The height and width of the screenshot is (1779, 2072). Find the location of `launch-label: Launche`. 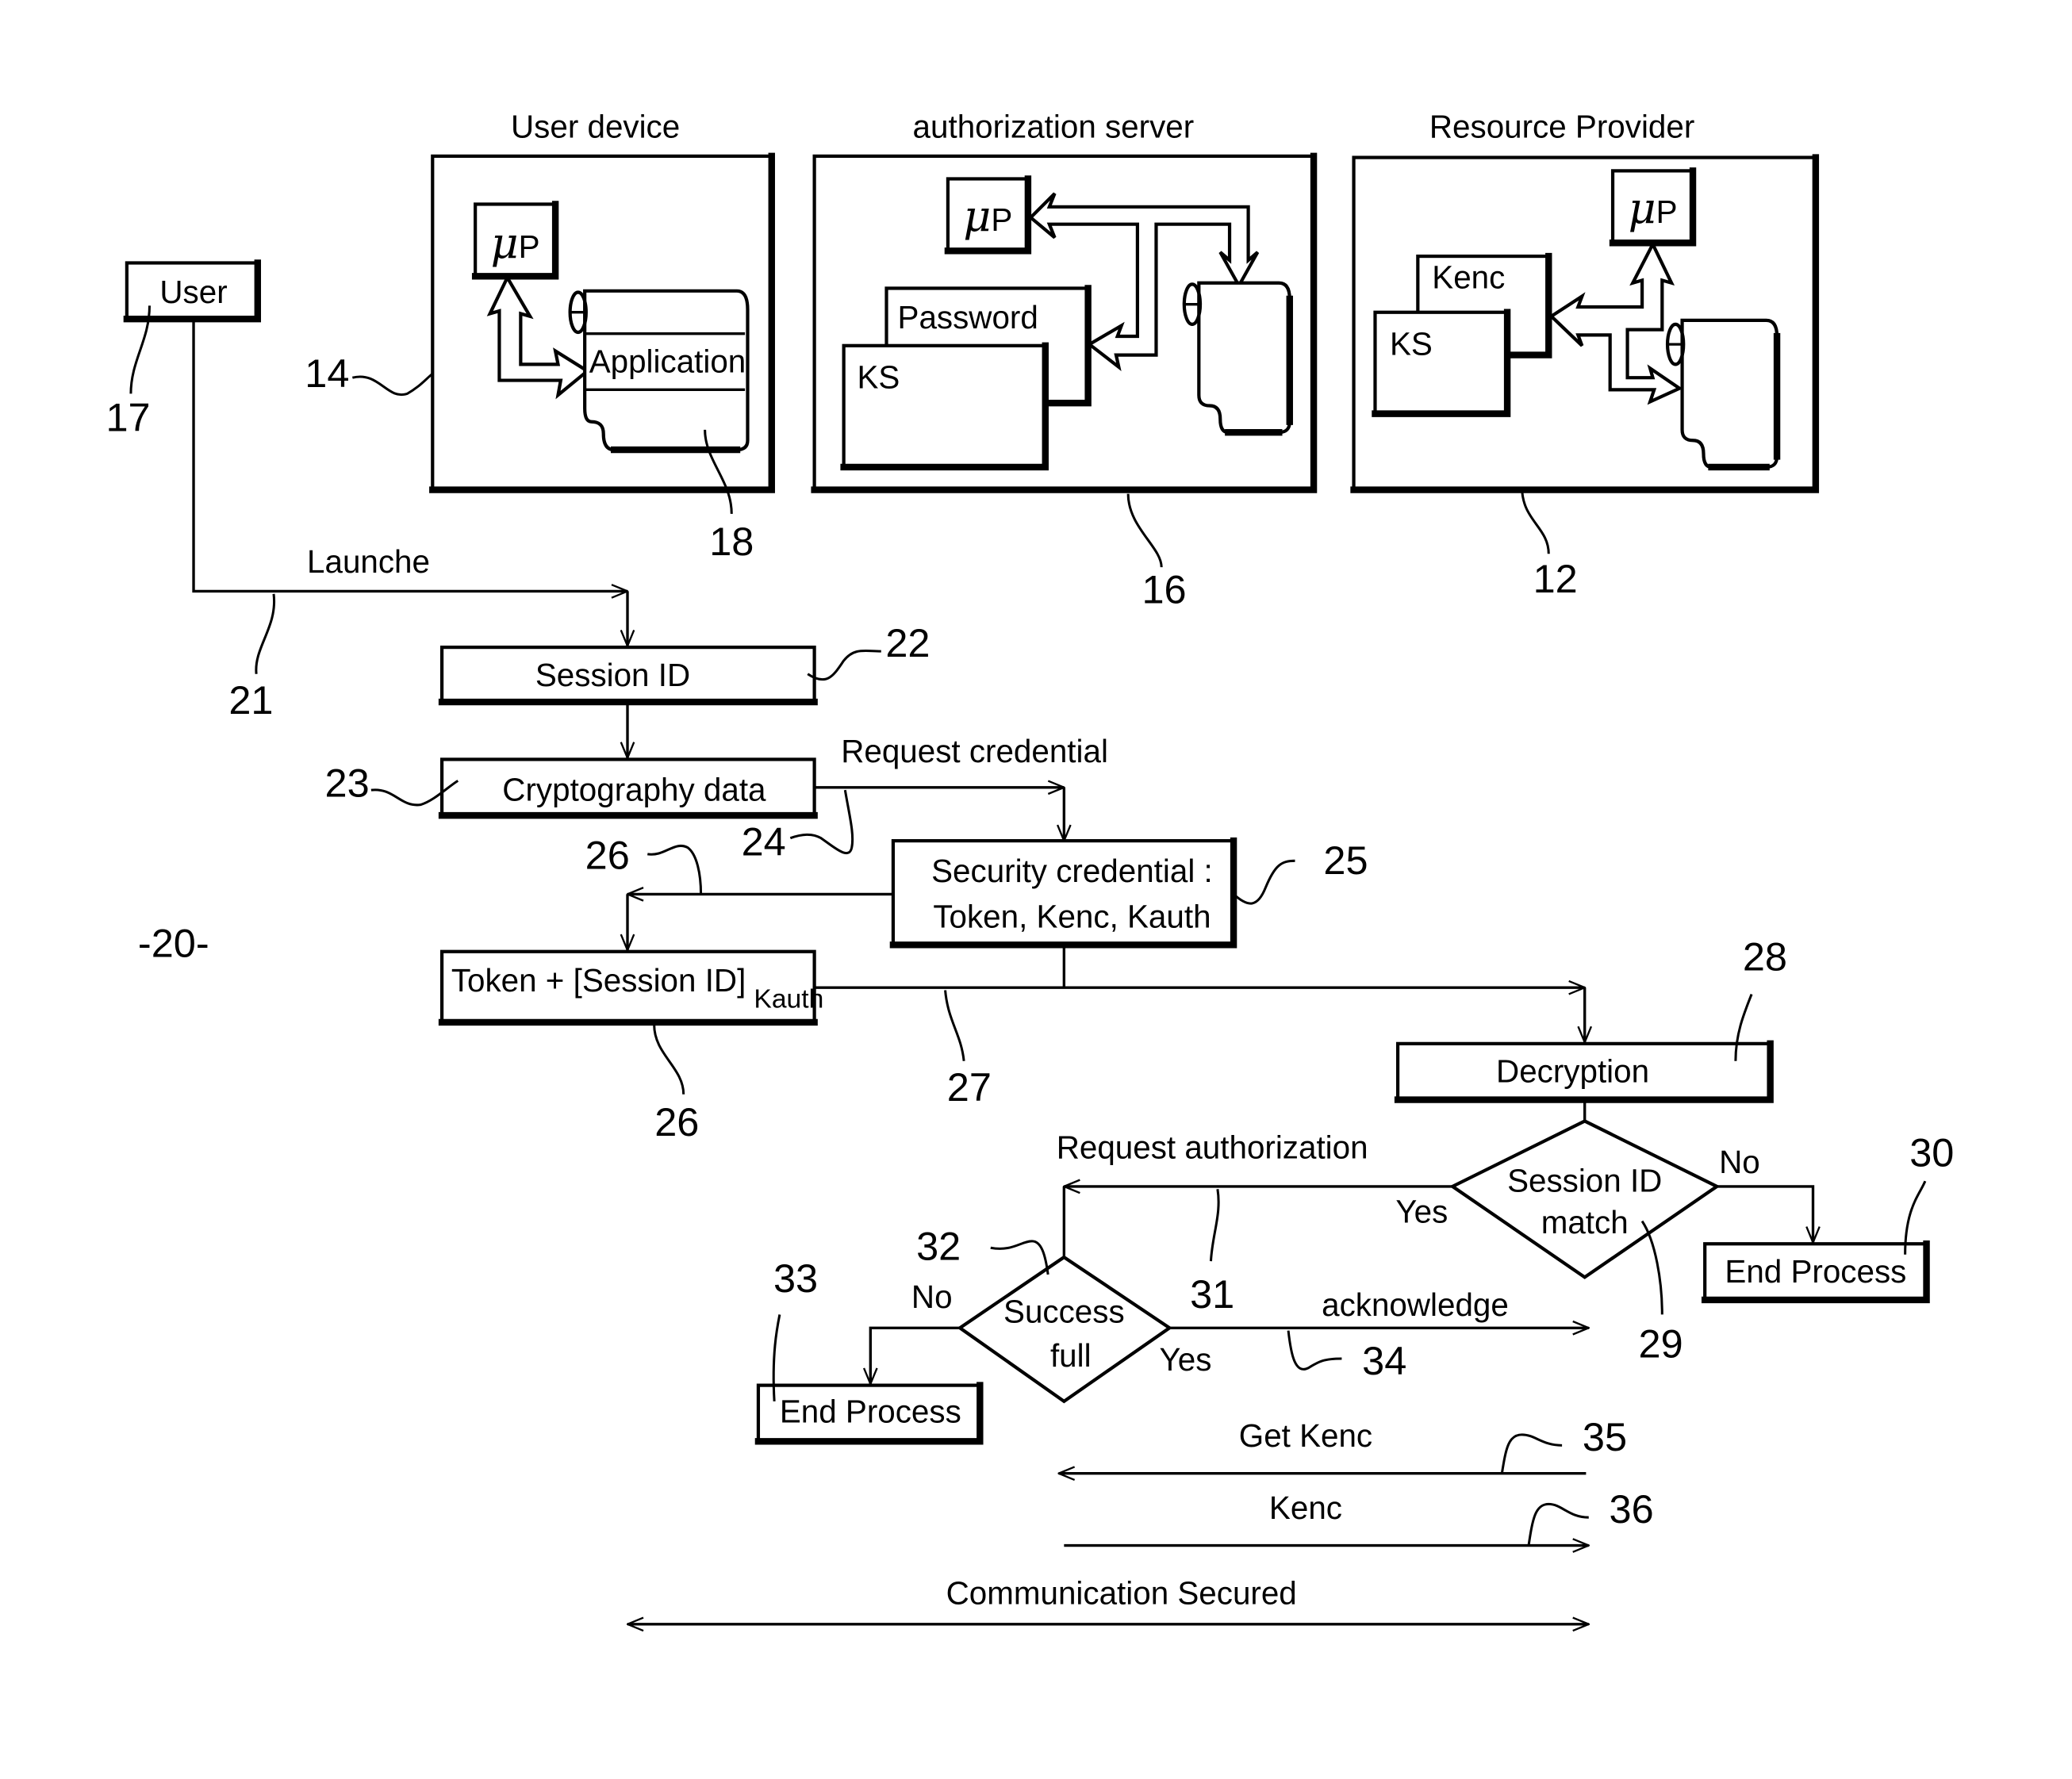

launch-label: Launche is located at coordinates (368, 561).